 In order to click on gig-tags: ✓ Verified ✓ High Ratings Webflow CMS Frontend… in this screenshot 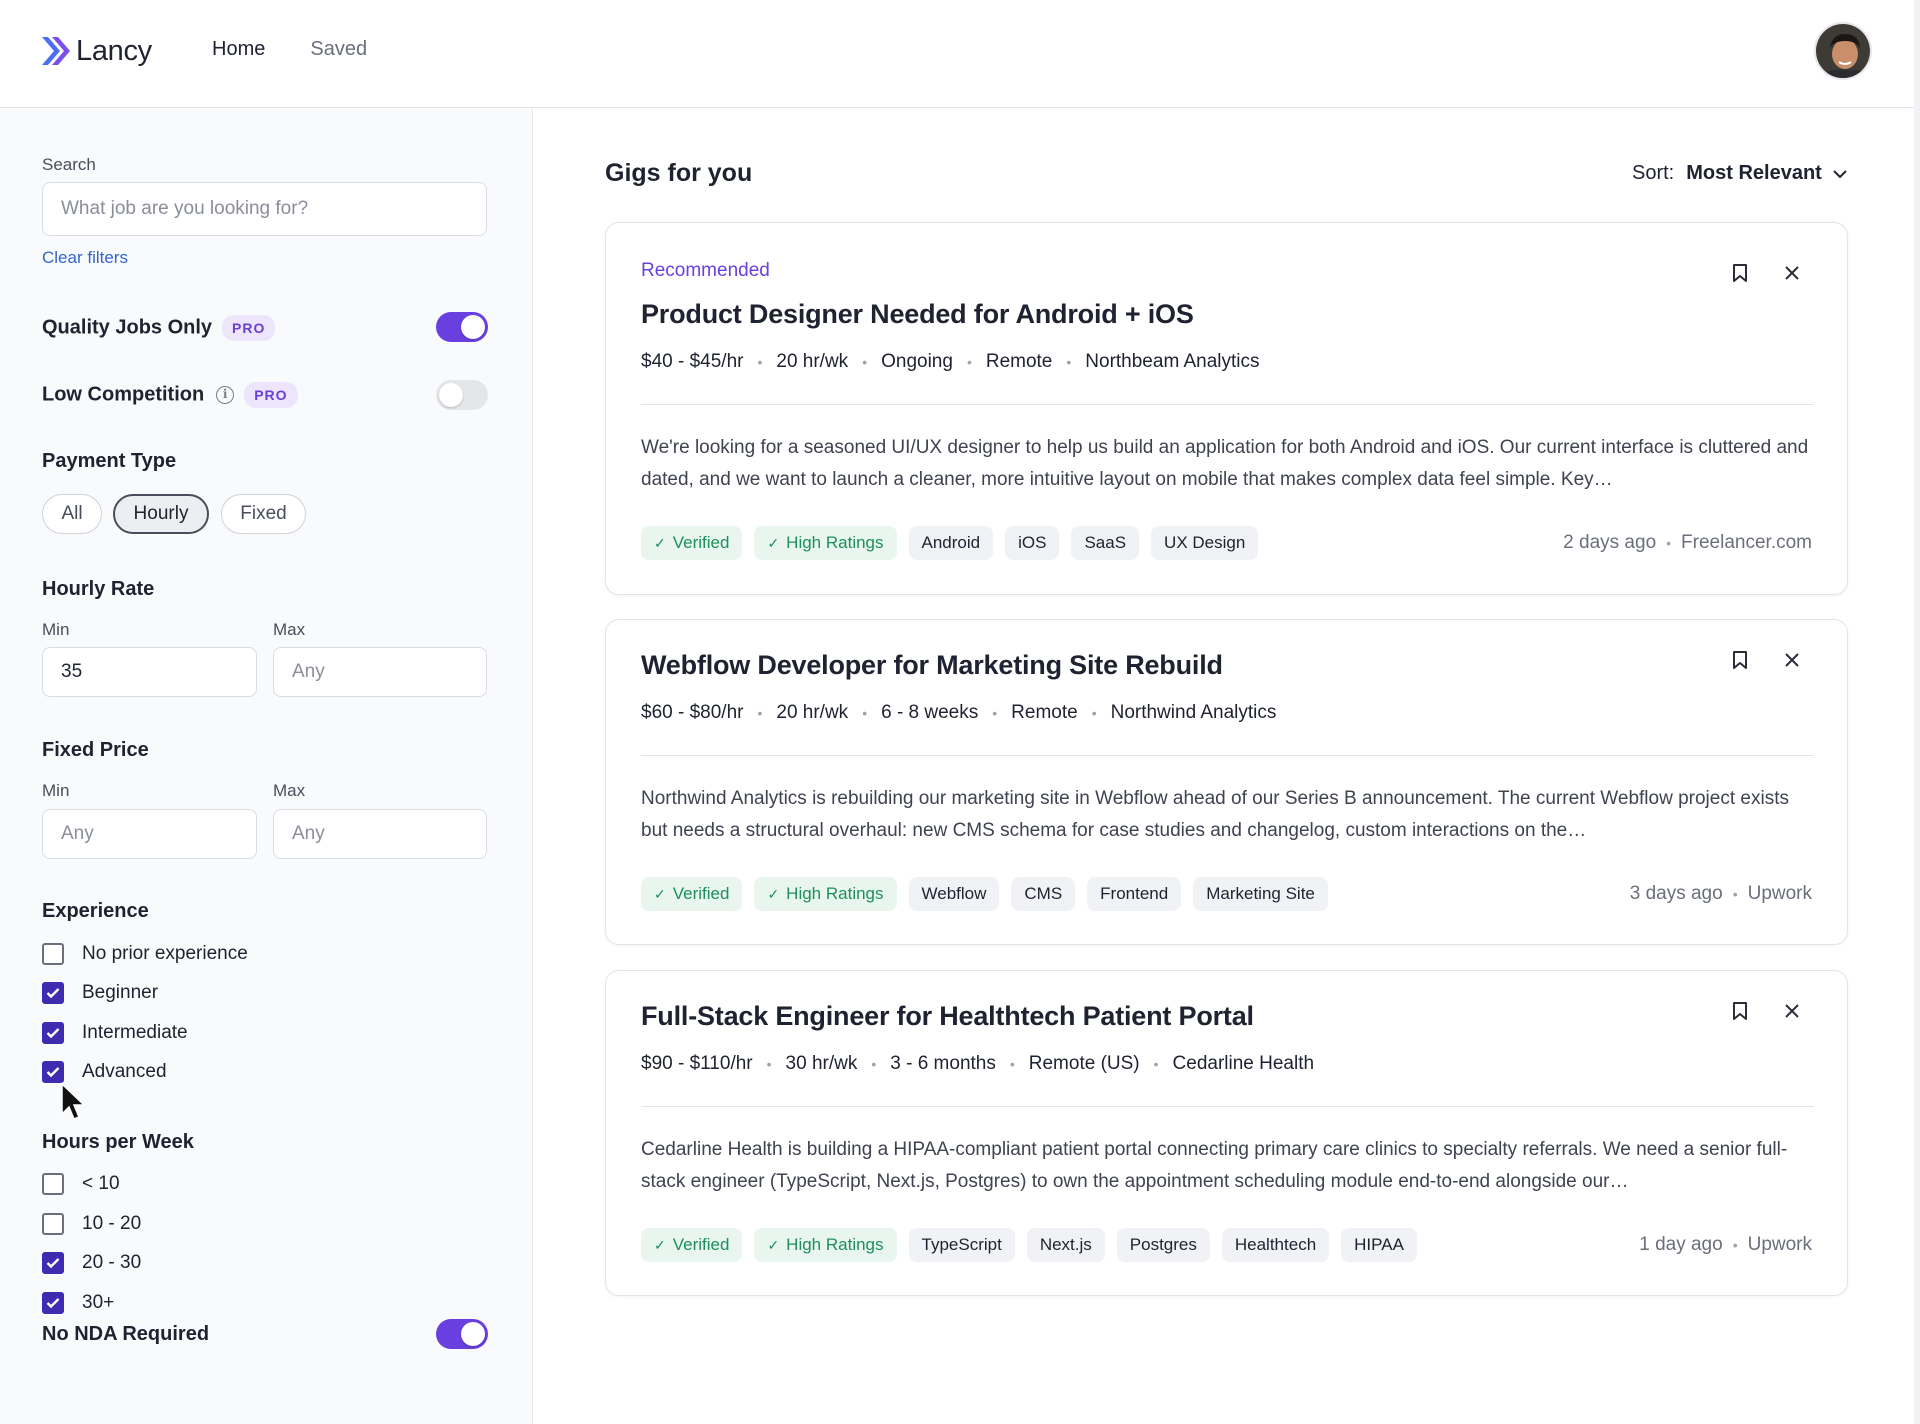, I will do `click(984, 894)`.